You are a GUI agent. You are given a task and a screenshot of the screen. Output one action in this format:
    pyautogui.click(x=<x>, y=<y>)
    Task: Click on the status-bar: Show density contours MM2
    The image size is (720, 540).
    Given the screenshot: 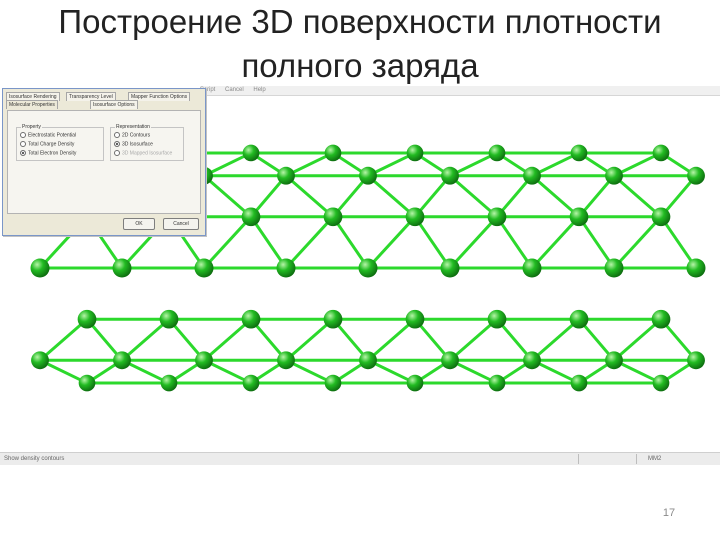 What is the action you would take?
    pyautogui.click(x=360, y=458)
    